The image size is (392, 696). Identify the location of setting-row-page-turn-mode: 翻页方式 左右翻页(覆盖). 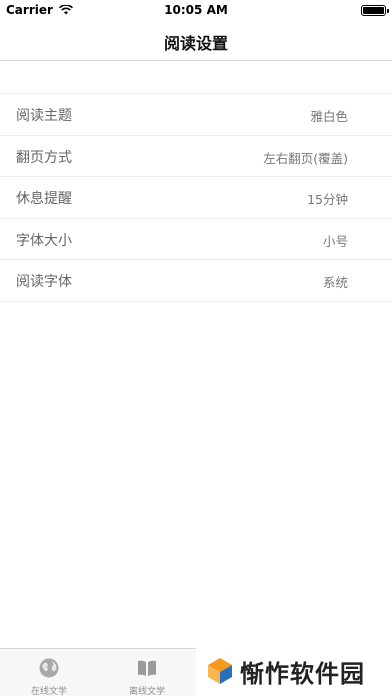
(196, 157).